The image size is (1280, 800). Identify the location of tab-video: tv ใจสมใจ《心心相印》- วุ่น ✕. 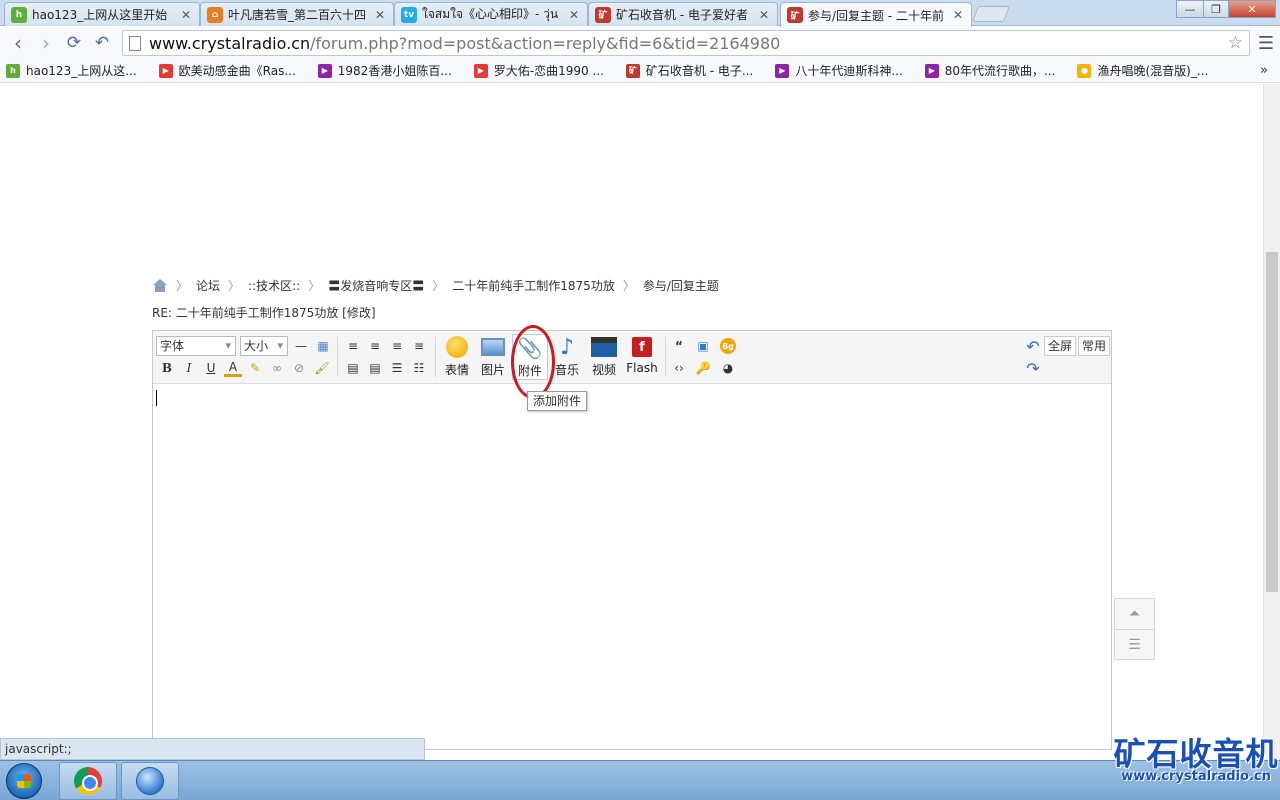
(491, 14).